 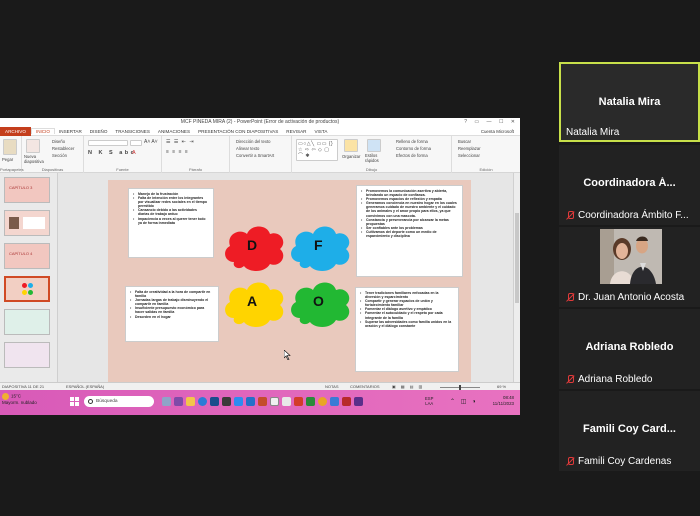 I want to click on text-direction-button: Dirección del texto, so click(x=253, y=141).